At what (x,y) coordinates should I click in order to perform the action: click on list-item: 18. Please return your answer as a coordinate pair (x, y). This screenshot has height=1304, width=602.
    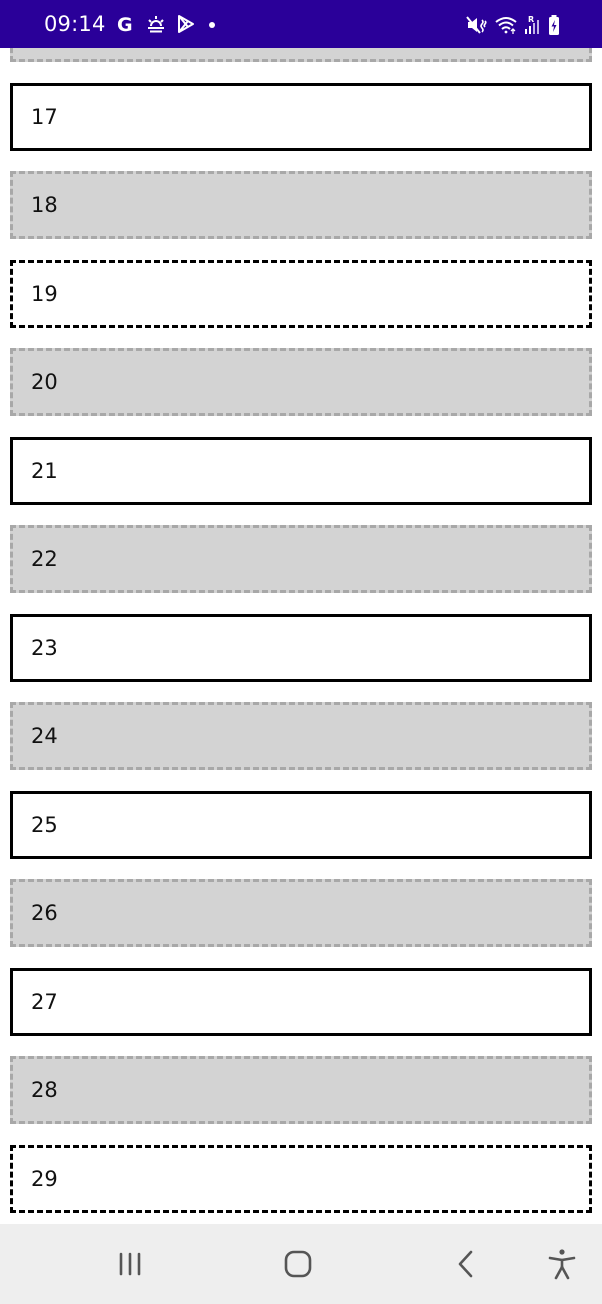
    Looking at the image, I should click on (301, 205).